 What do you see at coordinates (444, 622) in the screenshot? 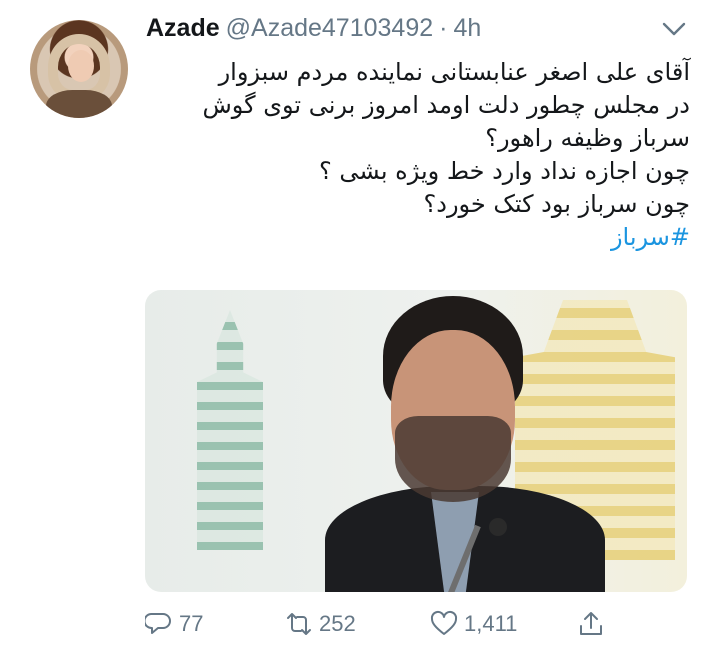
I see `heart-icon` at bounding box center [444, 622].